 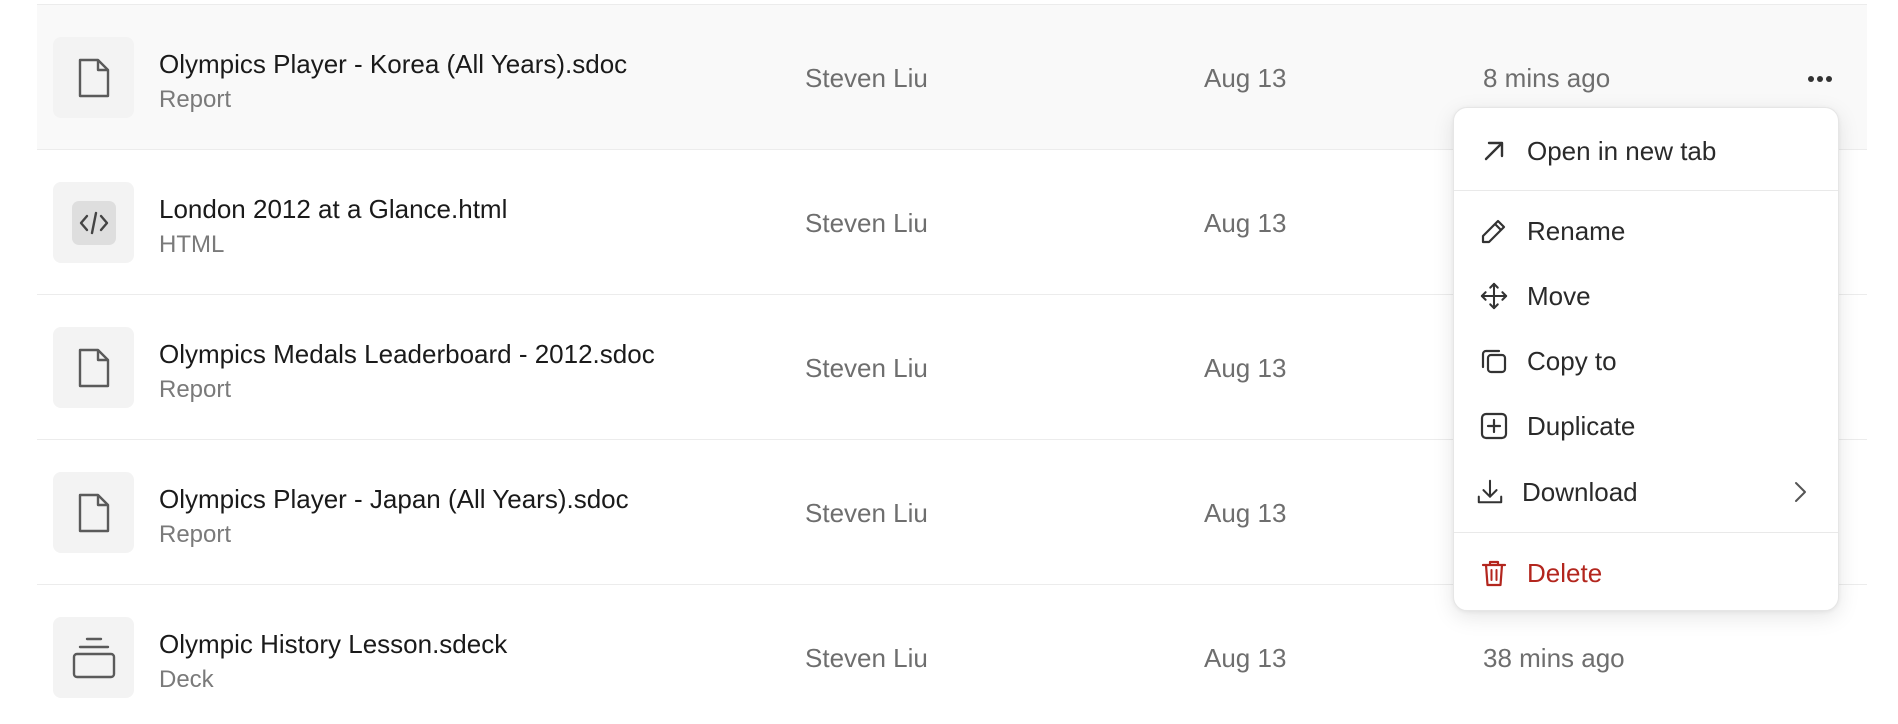 I want to click on menu-item-label: Duplicate, so click(x=1581, y=426).